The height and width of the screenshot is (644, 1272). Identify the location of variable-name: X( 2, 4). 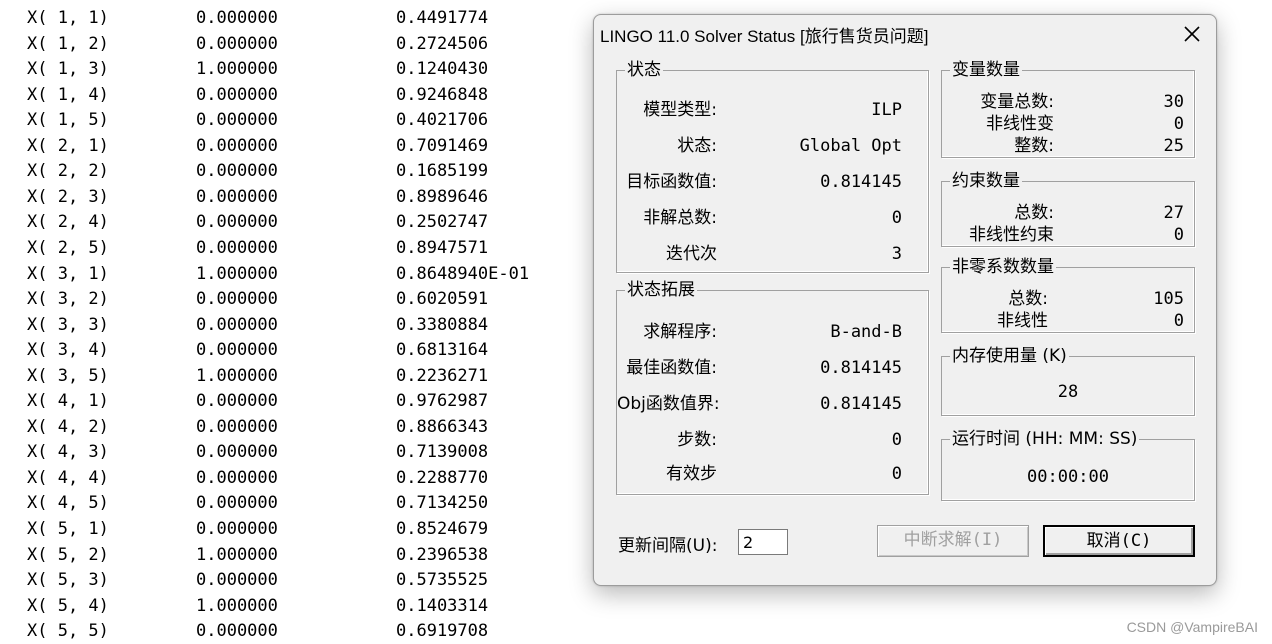
(68, 222).